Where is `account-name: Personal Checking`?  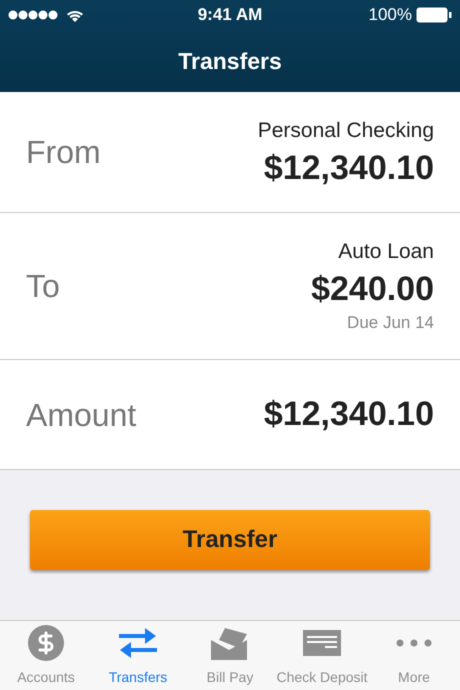 account-name: Personal Checking is located at coordinates (346, 131).